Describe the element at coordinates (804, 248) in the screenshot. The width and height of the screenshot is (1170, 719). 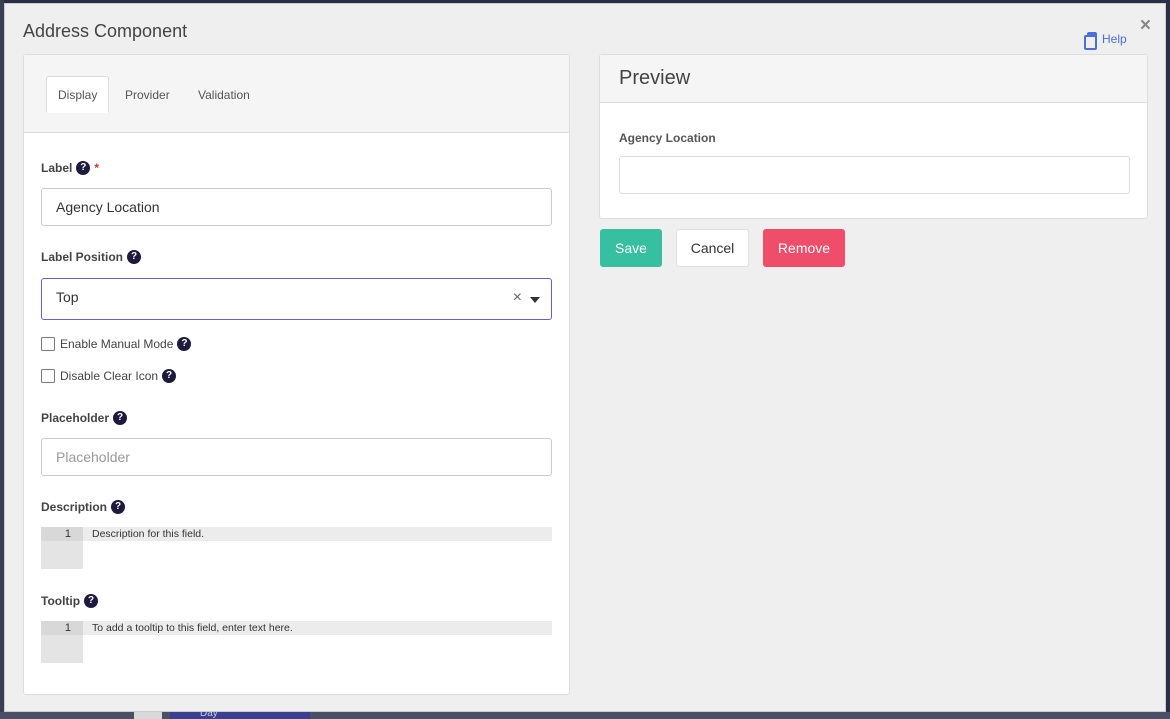
I see `remove-button: Remove` at that location.